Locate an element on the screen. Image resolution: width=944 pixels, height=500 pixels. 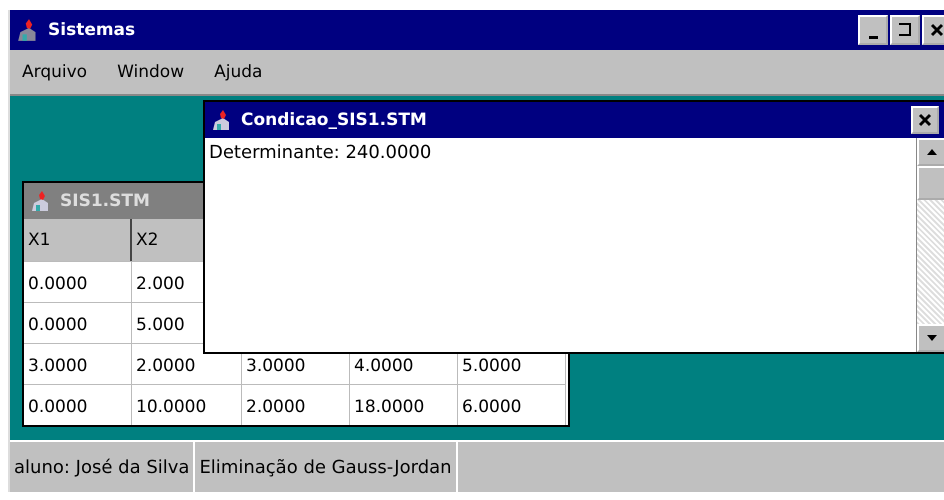
down-arrow-icon is located at coordinates (932, 338).